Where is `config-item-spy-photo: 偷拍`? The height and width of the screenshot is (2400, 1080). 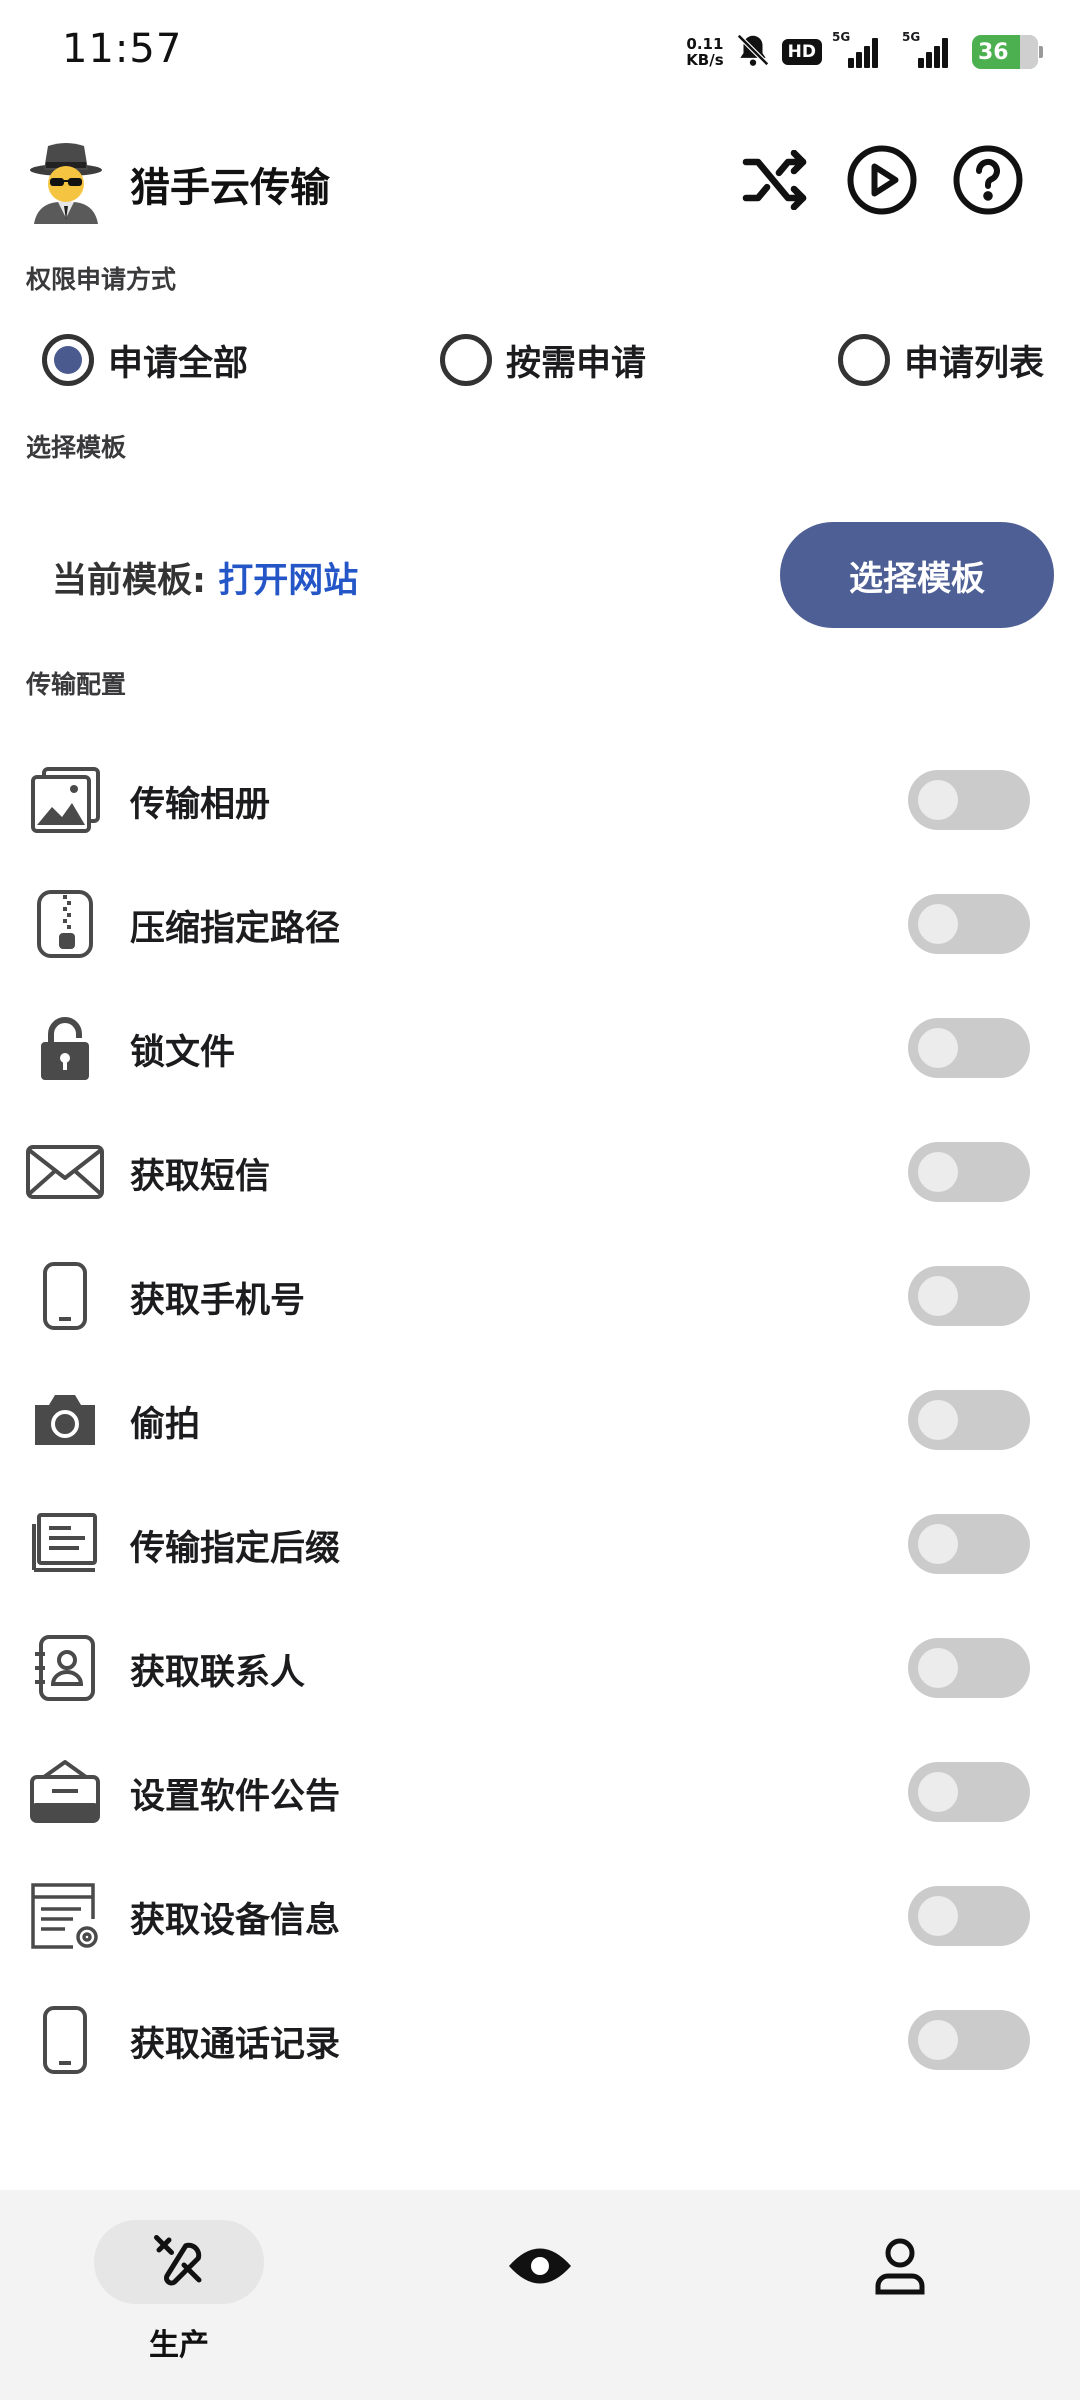
config-item-spy-photo: 偷拍 is located at coordinates (540, 1420).